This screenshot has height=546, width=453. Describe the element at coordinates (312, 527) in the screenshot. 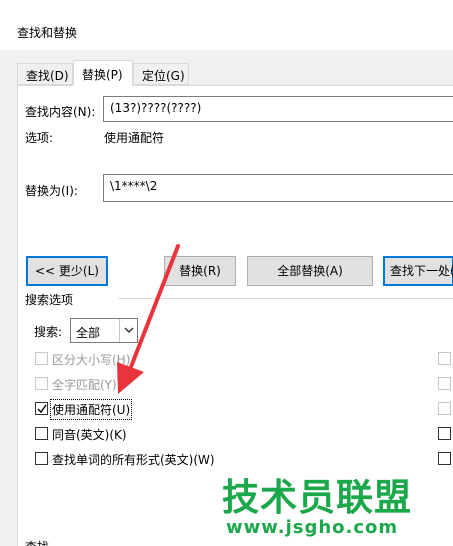

I see `watermark-url: www.jsgho.com` at that location.